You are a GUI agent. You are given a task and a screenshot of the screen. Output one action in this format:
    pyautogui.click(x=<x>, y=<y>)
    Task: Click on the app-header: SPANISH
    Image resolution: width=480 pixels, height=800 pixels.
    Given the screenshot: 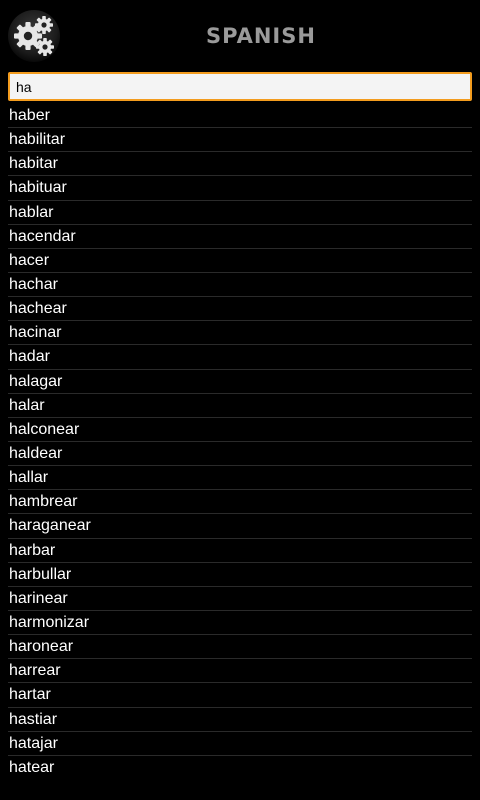 What is the action you would take?
    pyautogui.click(x=240, y=35)
    